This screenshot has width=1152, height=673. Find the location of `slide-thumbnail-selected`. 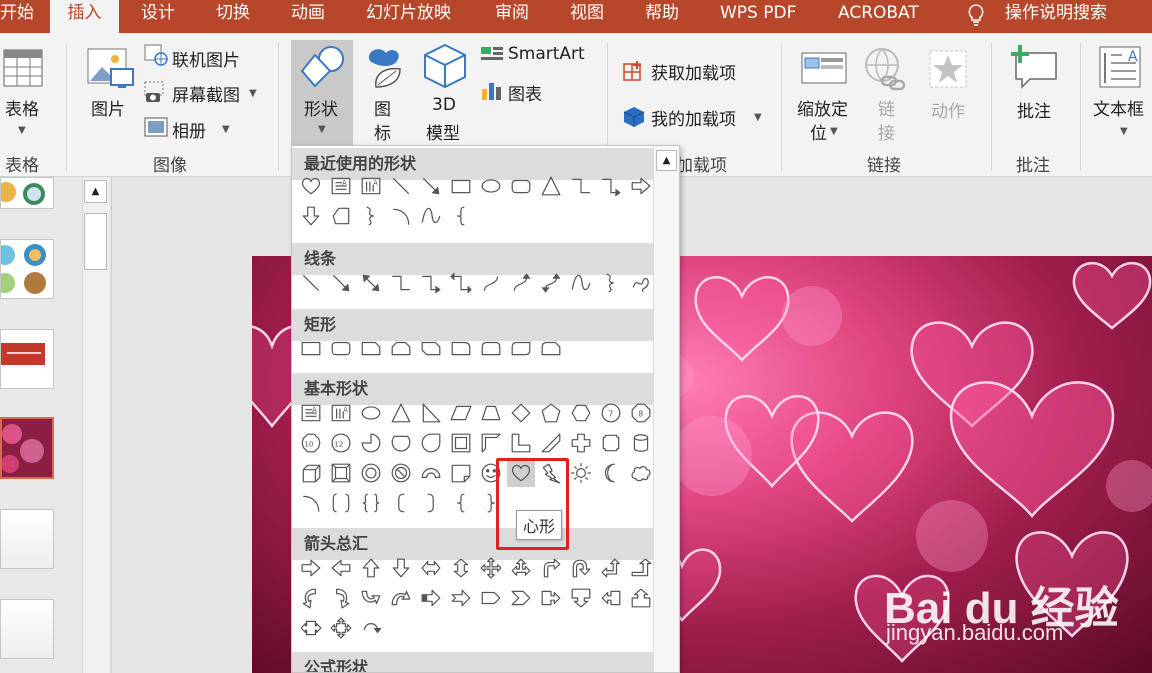

slide-thumbnail-selected is located at coordinates (27, 448).